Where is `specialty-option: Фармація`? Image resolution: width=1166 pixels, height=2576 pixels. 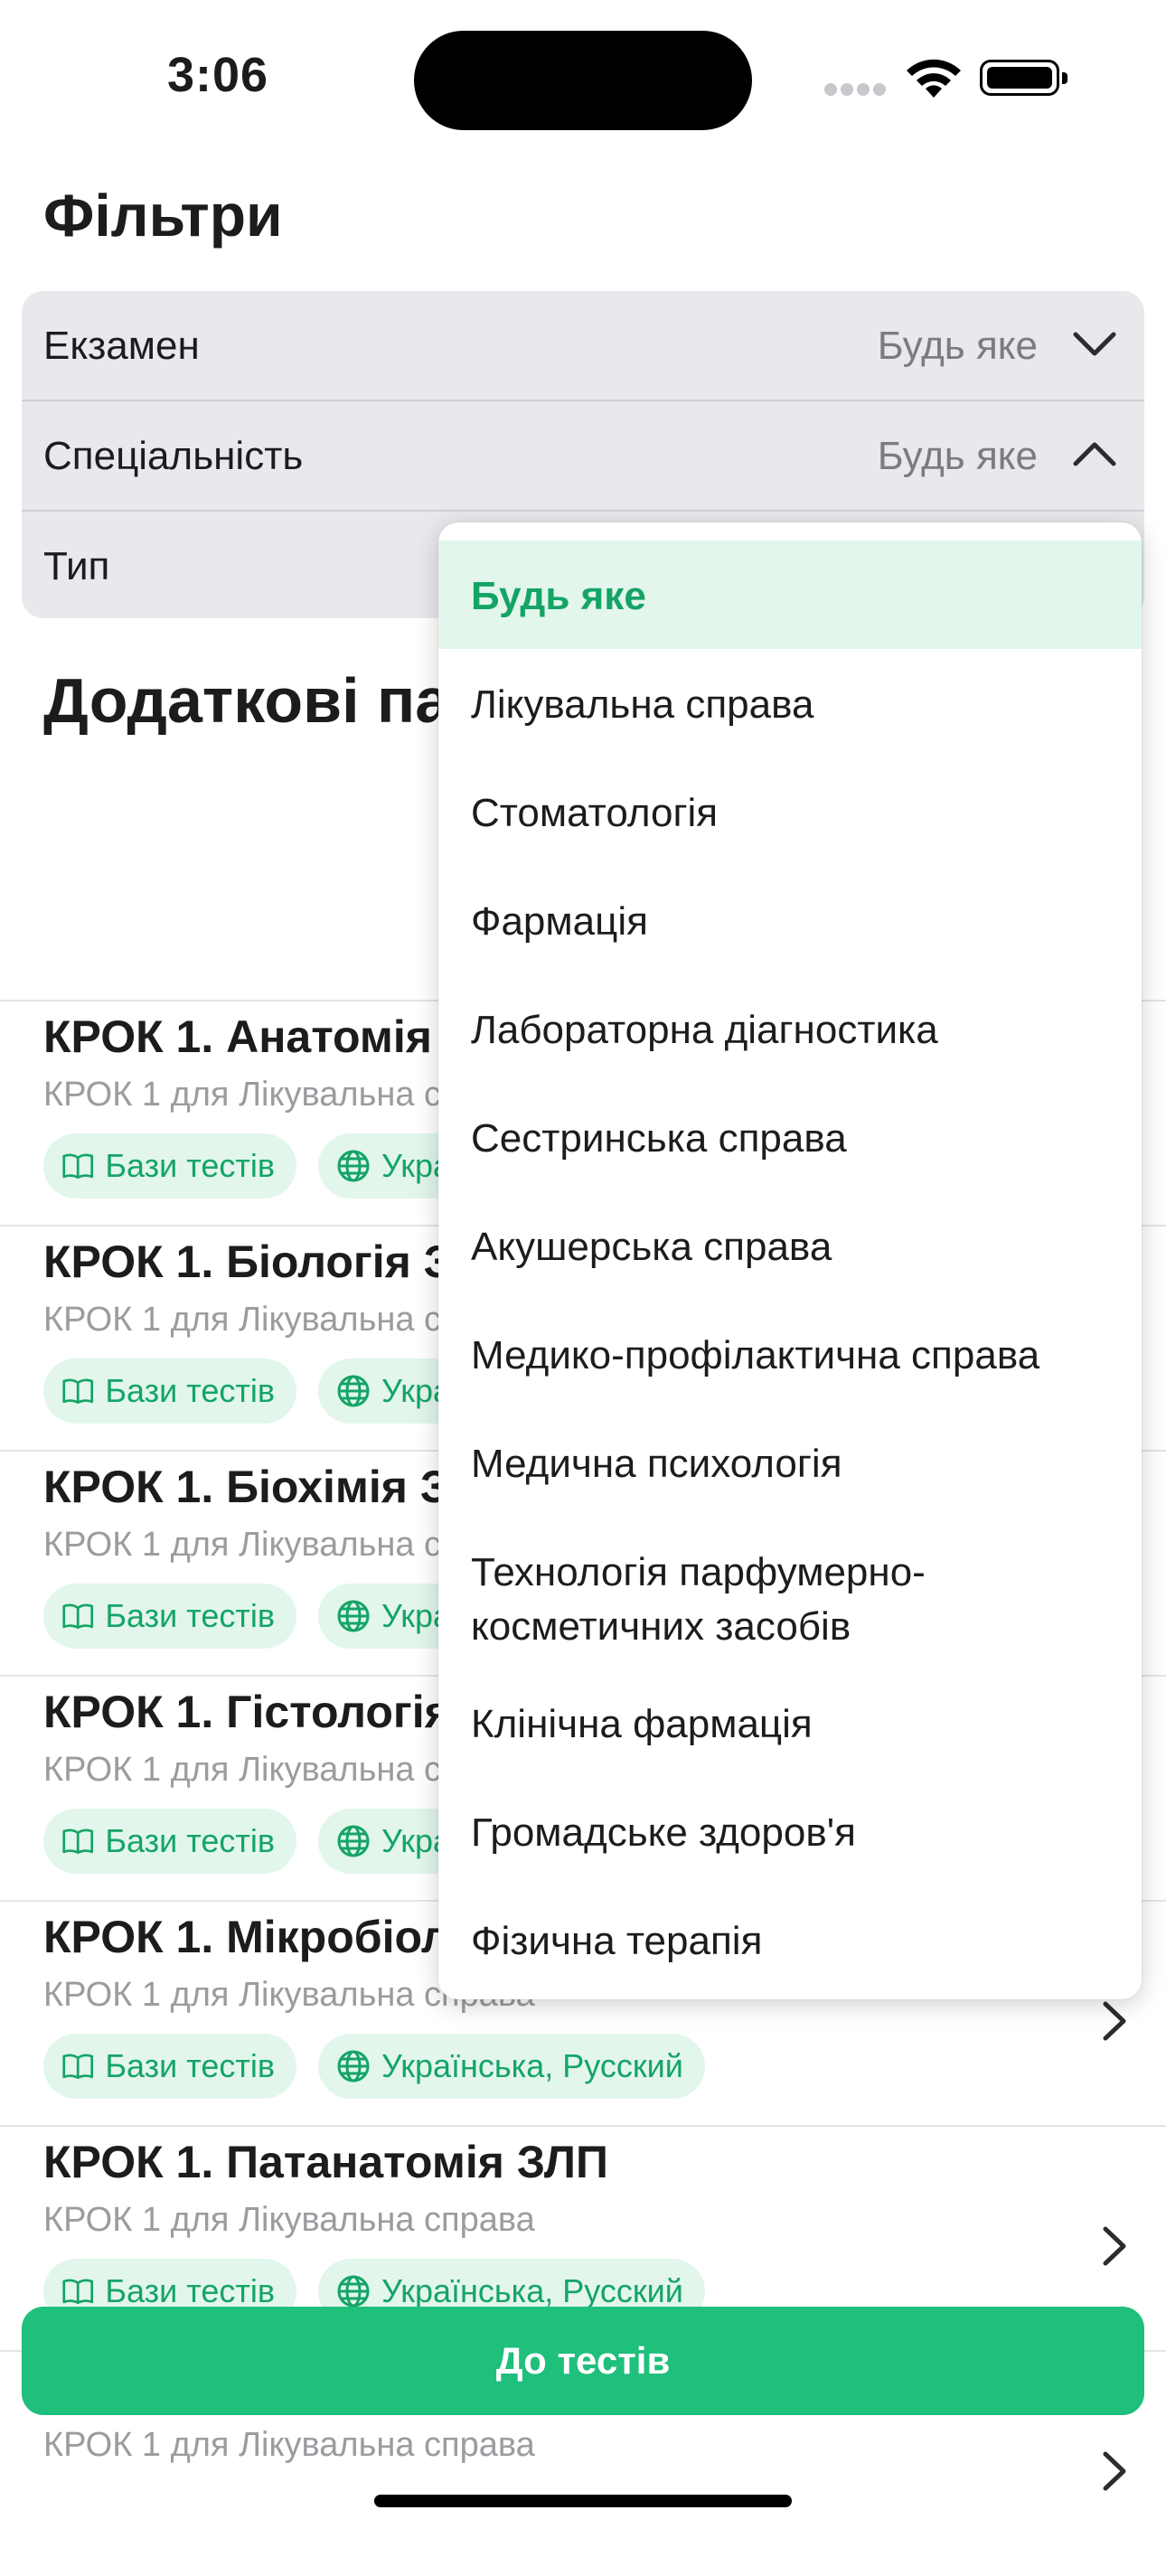 specialty-option: Фармація is located at coordinates (790, 920).